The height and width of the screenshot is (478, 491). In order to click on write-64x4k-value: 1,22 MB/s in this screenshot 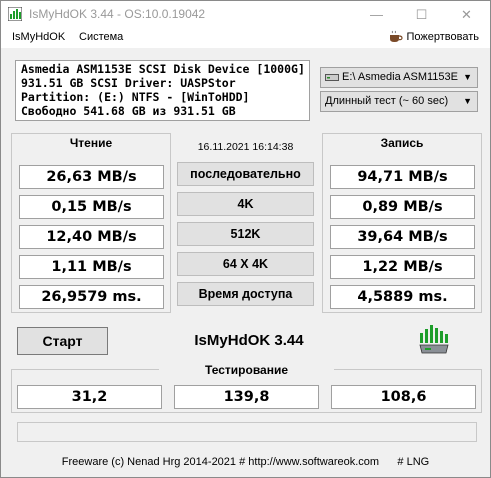, I will do `click(402, 267)`.